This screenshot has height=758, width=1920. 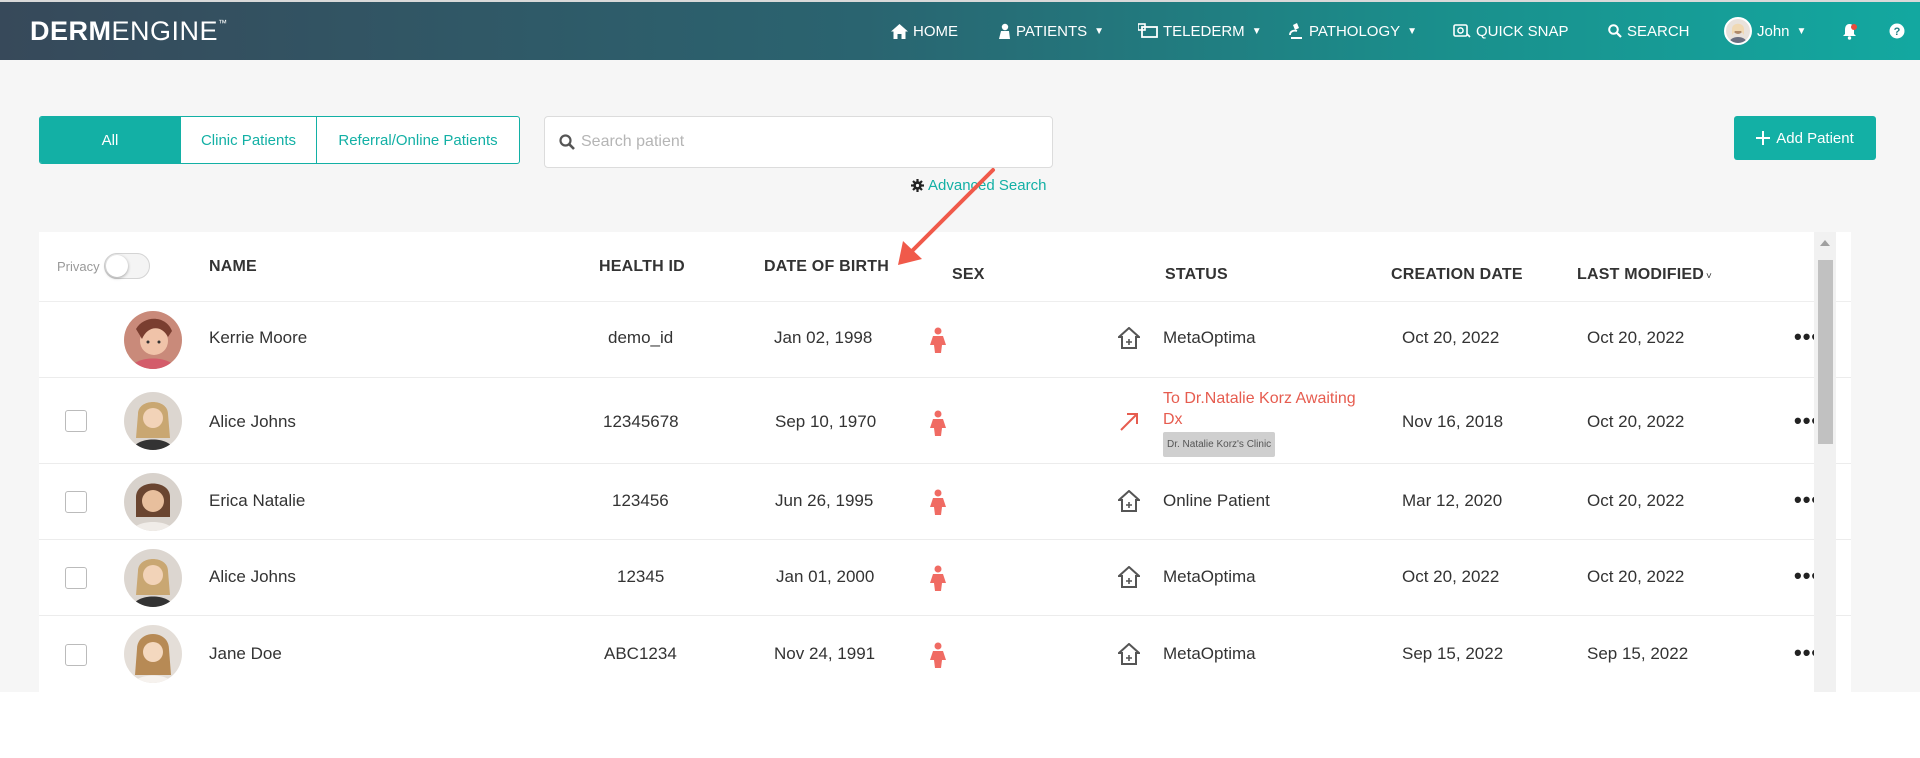 I want to click on health-id: 123456, so click(x=640, y=500).